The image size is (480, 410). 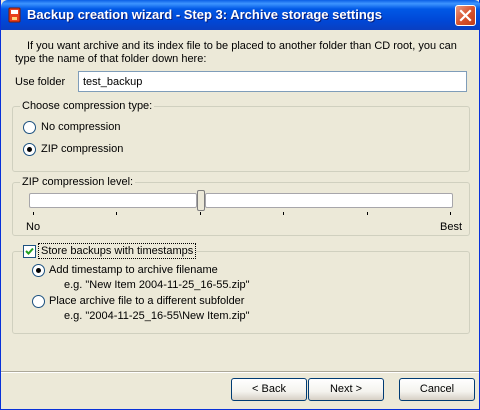 I want to click on close-button, so click(x=465, y=15).